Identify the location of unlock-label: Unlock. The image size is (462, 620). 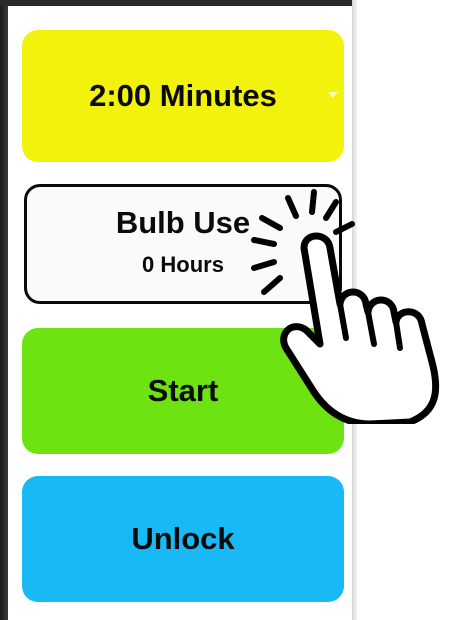
(183, 538).